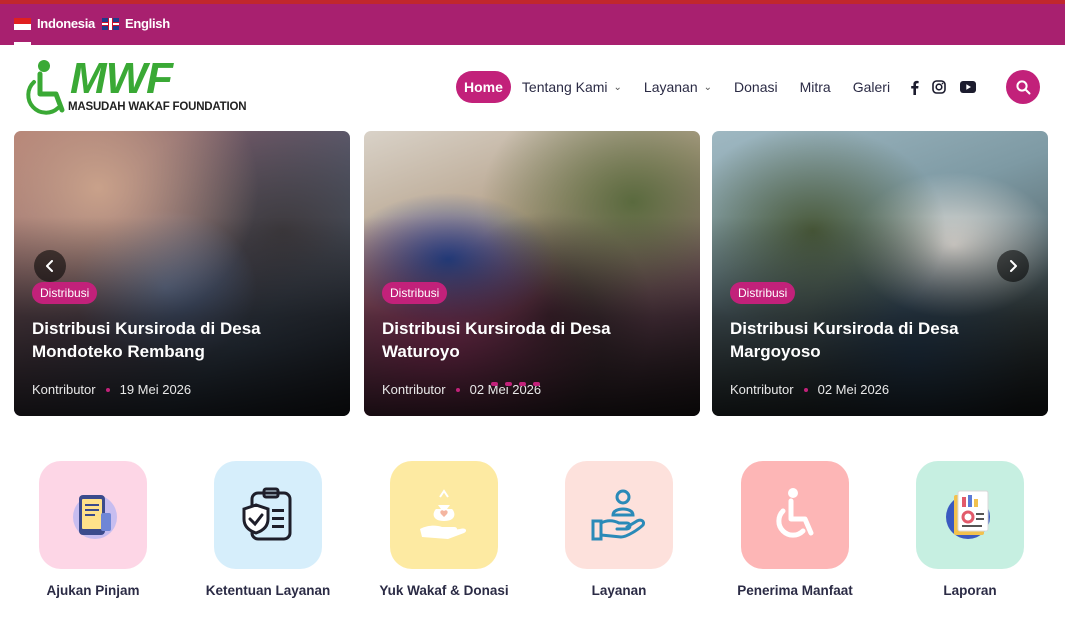  What do you see at coordinates (121, 78) in the screenshot?
I see `brand-name: MWF` at bounding box center [121, 78].